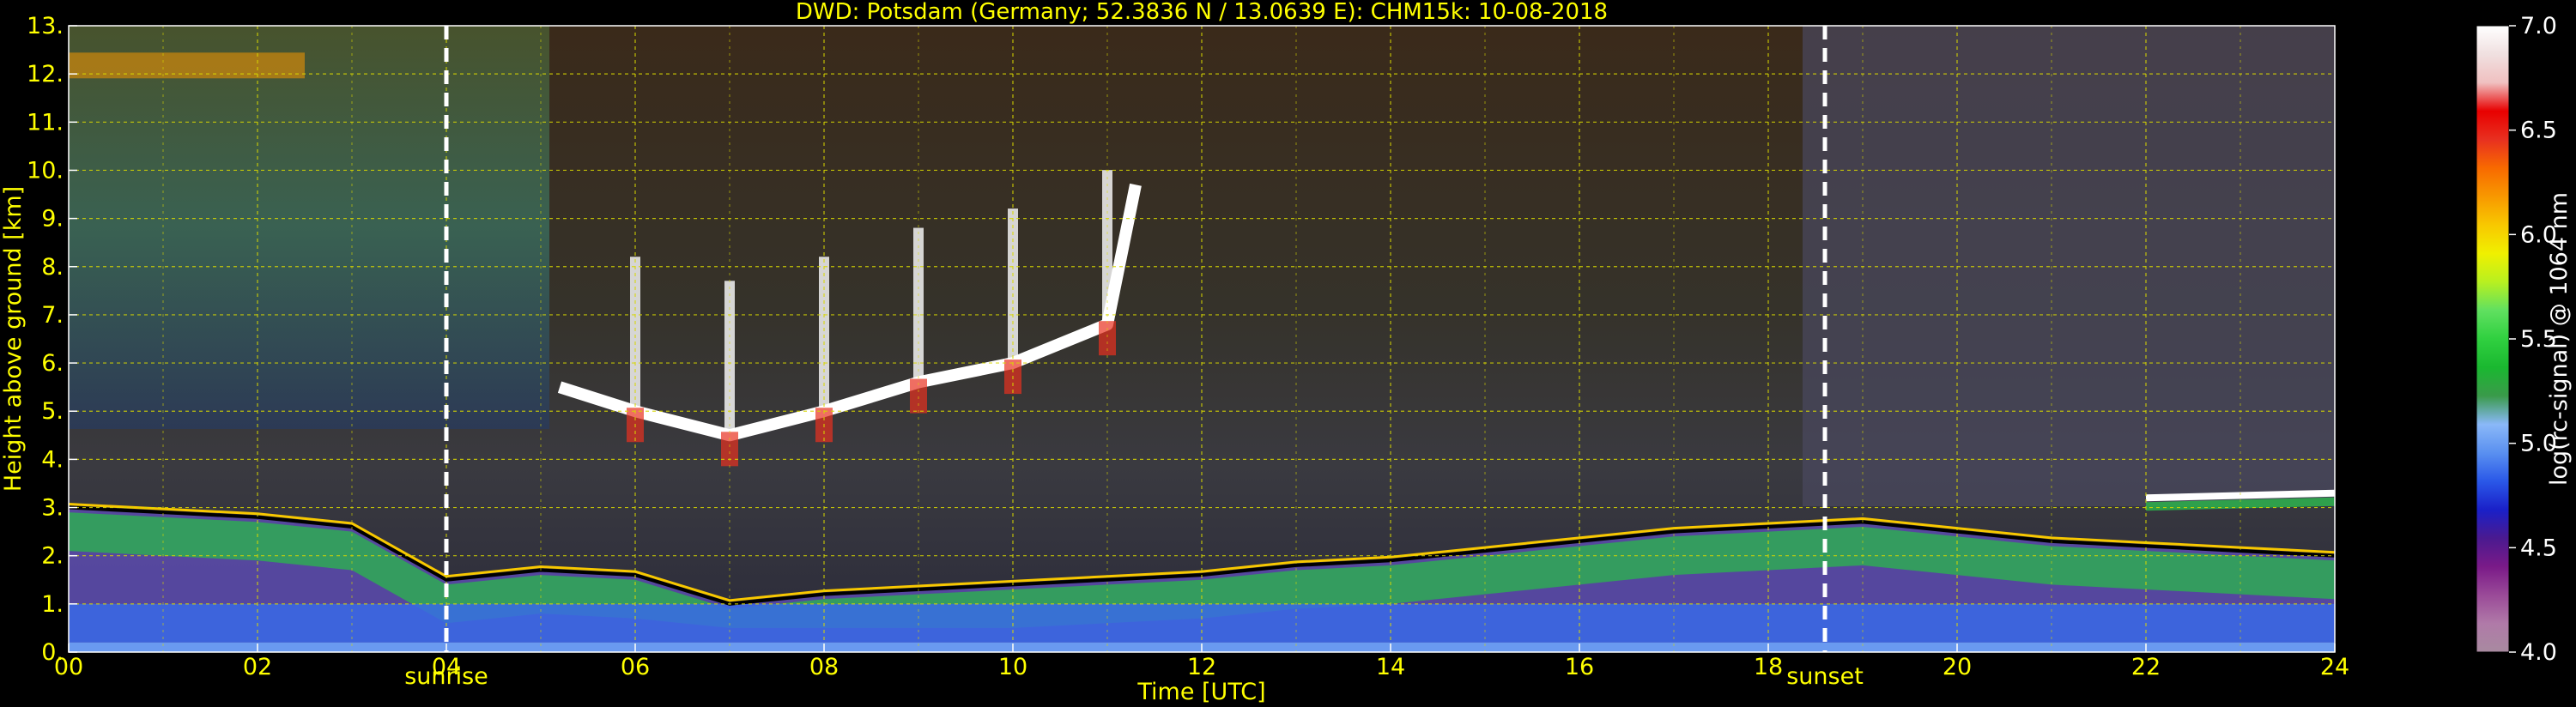 The image size is (2576, 707). Describe the element at coordinates (2538, 26) in the screenshot. I see `colorbar-tick-label: 7.0` at that location.